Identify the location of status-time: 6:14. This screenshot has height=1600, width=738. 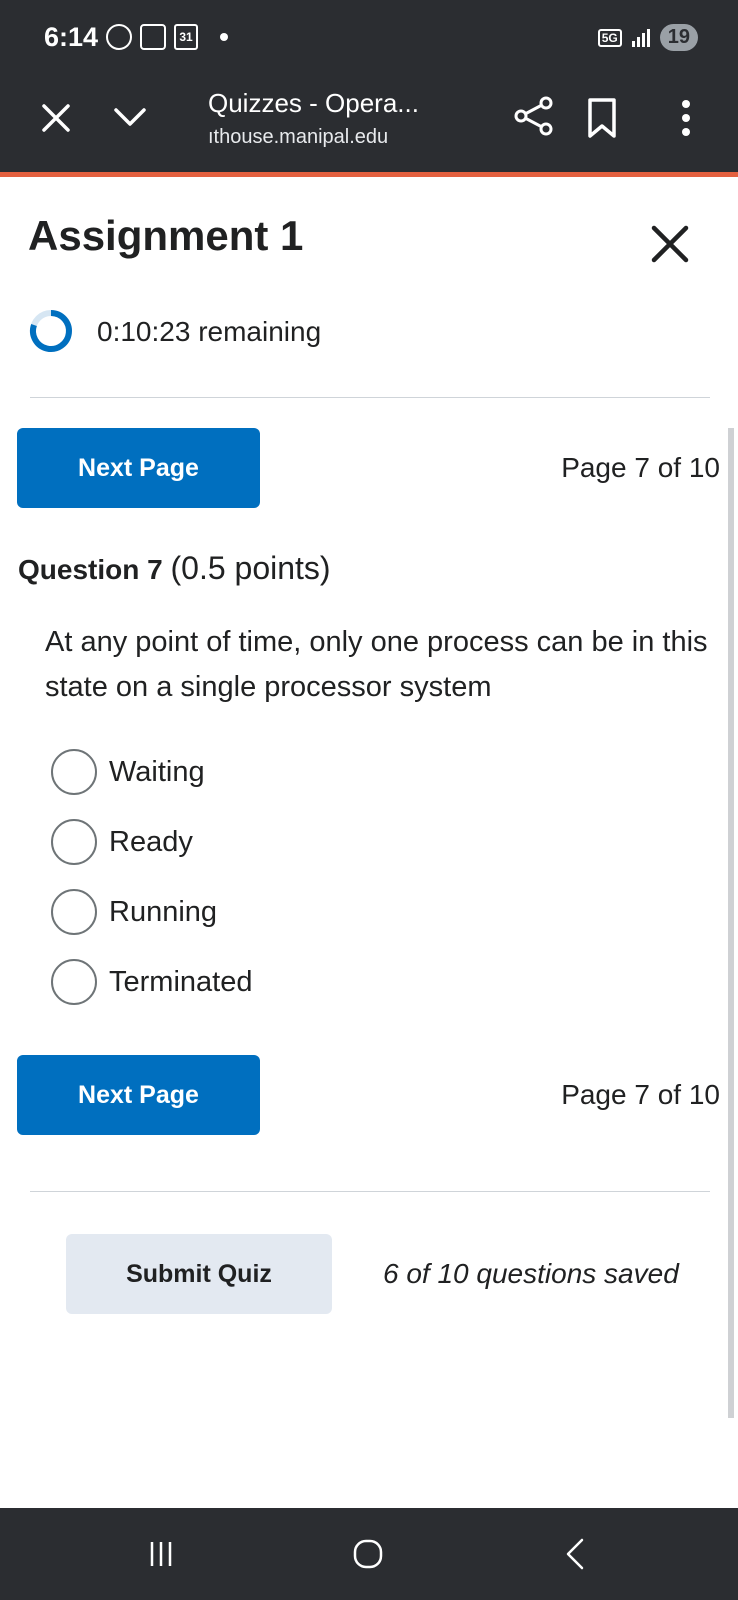
(71, 37).